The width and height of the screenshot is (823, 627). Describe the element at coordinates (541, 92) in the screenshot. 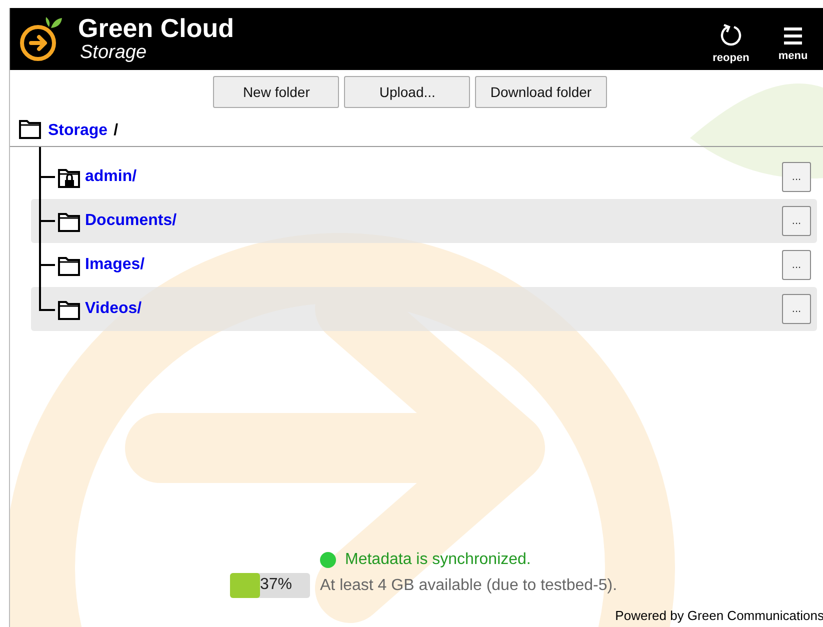

I see `toolbar-button: Download folder` at that location.